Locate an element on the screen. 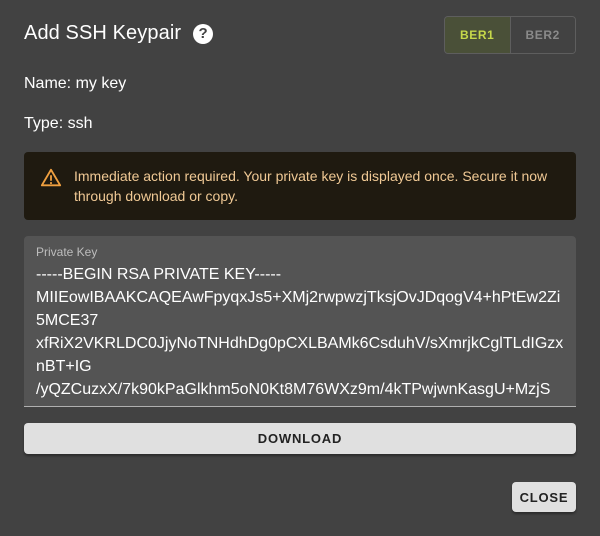  keypair-name: Name: my key is located at coordinates (75, 83).